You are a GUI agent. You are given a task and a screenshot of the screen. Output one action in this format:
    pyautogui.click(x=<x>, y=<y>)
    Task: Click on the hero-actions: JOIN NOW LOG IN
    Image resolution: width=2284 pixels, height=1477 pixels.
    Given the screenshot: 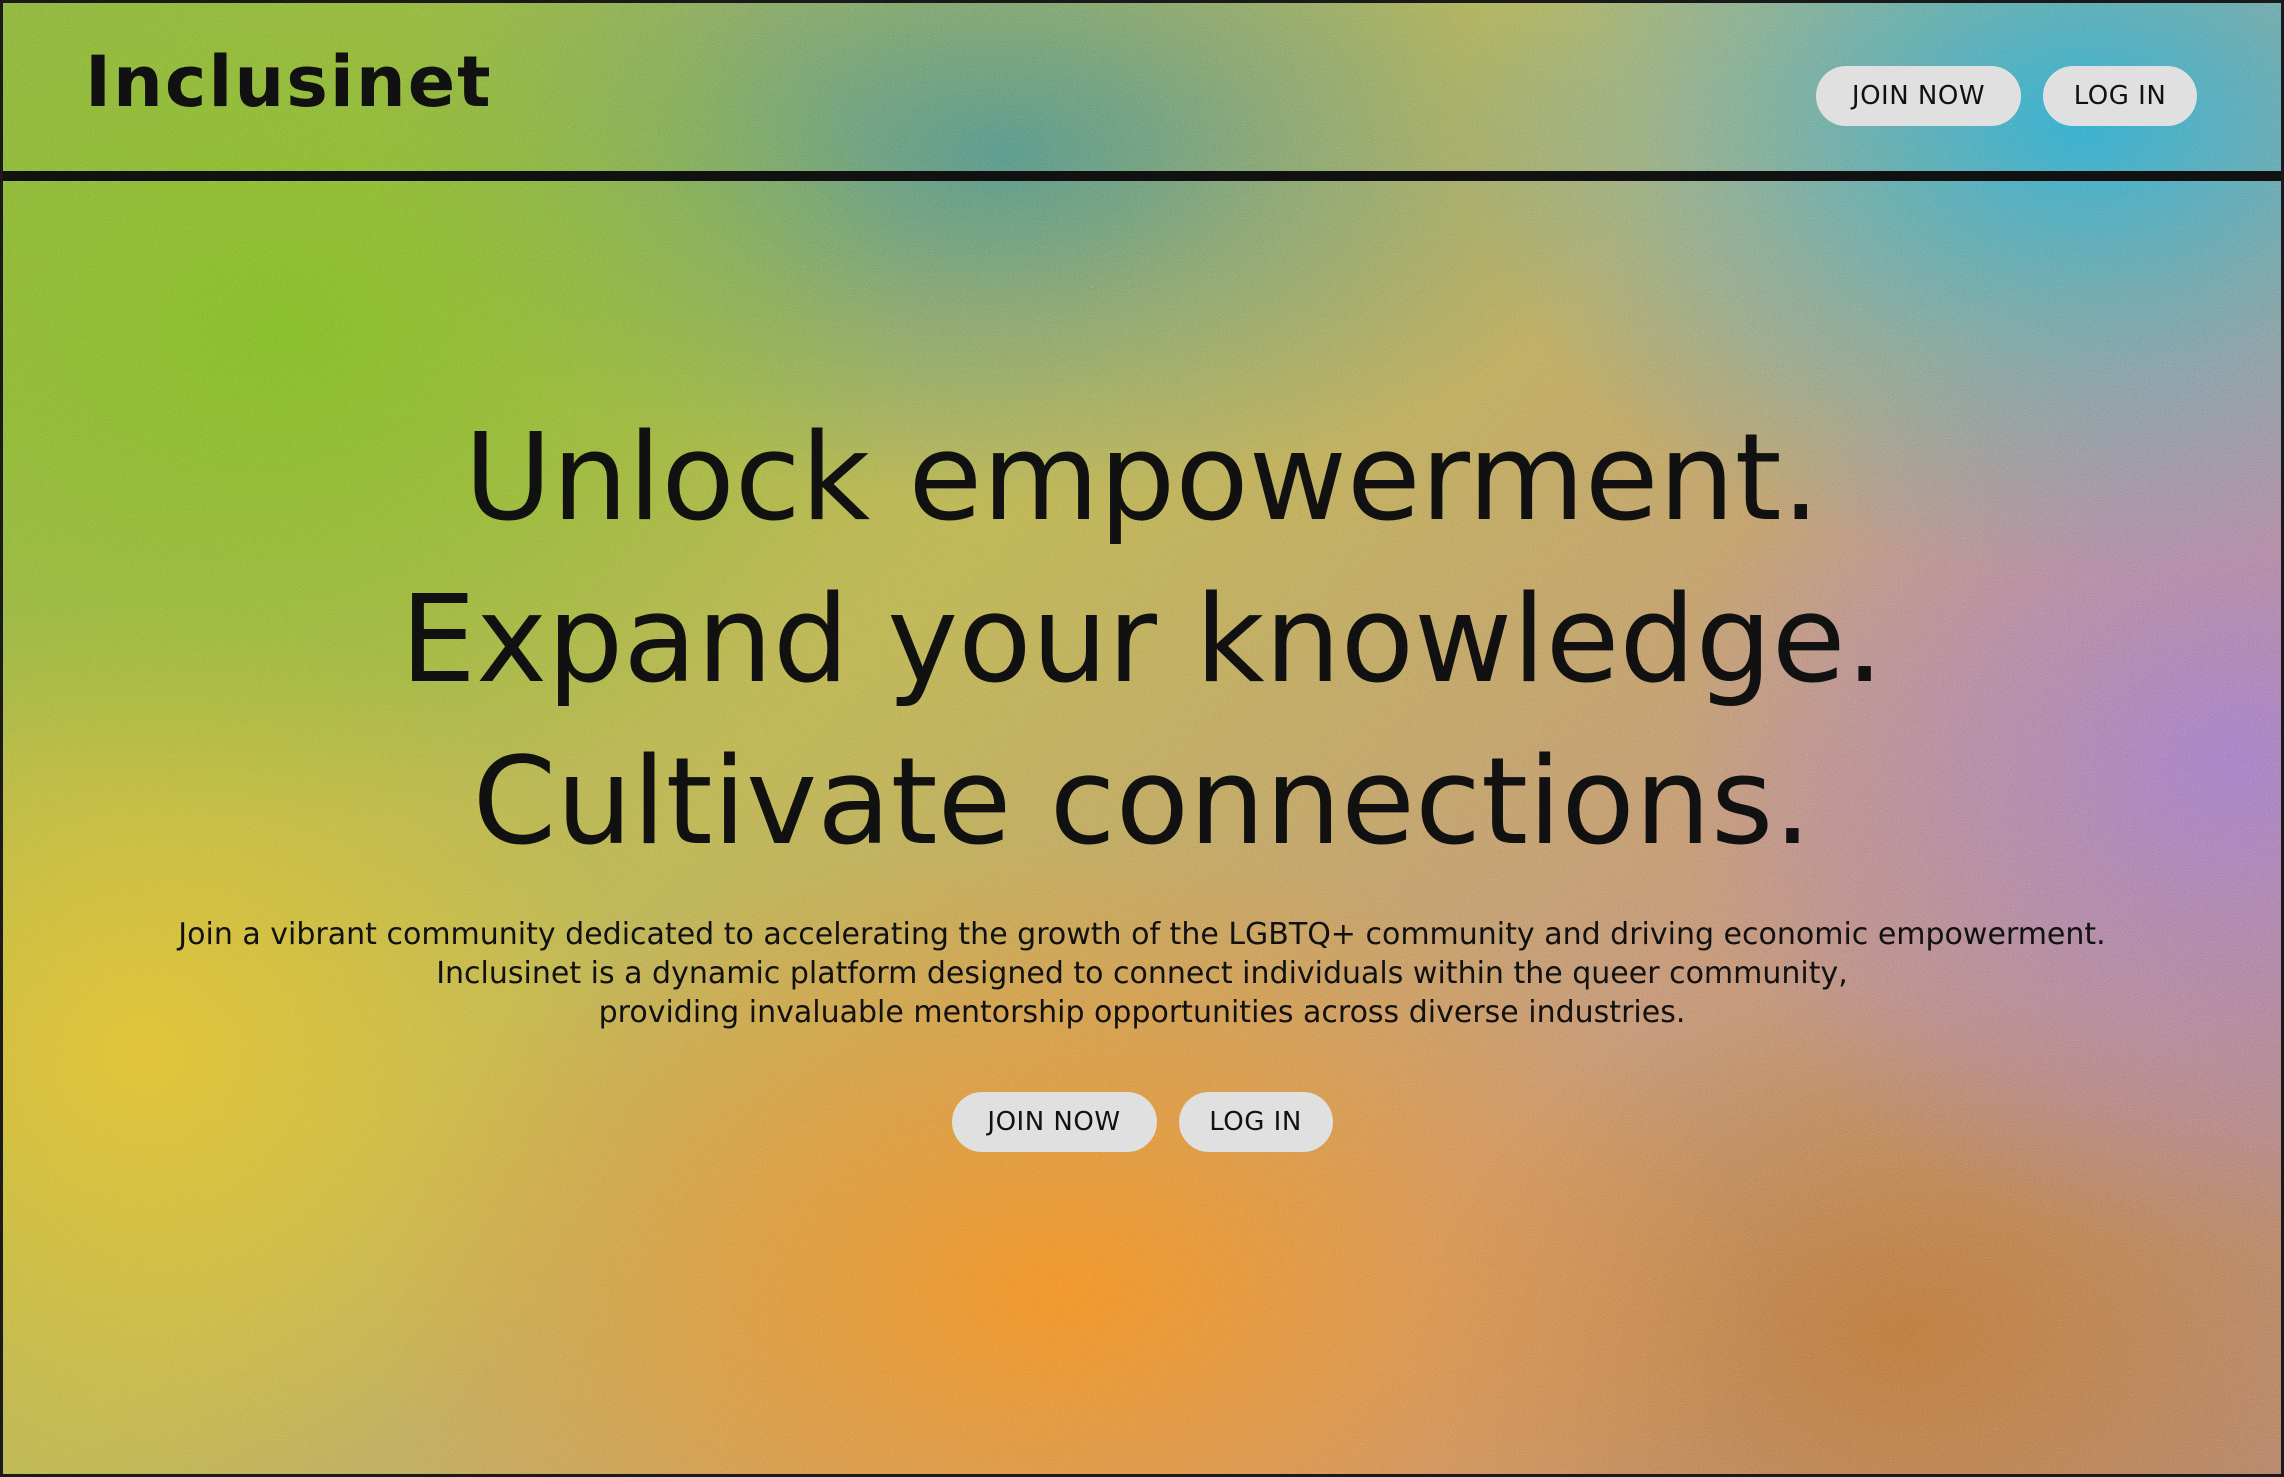 What is the action you would take?
    pyautogui.click(x=1142, y=1122)
    